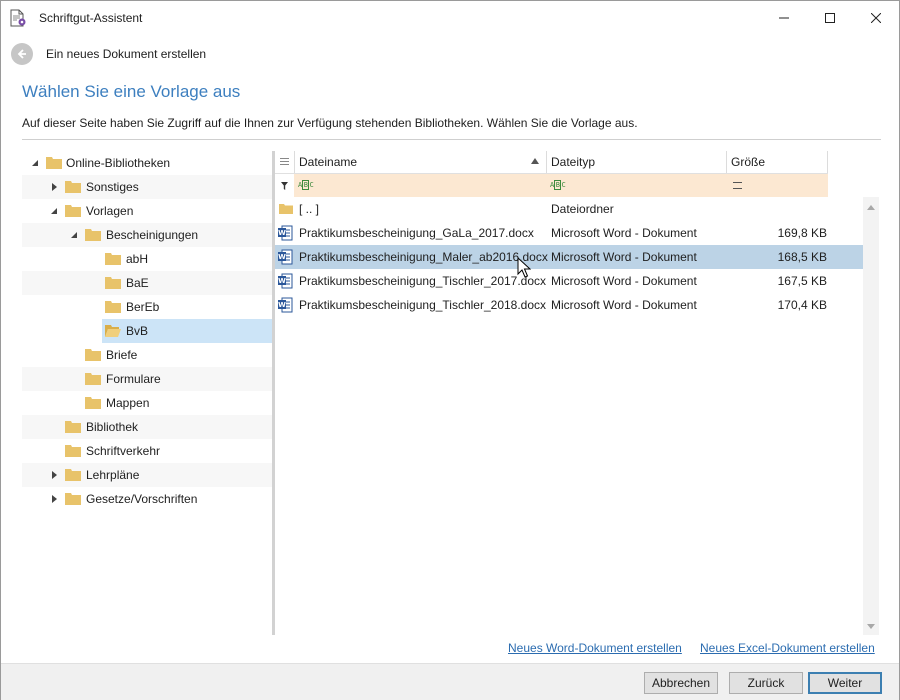 The image size is (900, 700). I want to click on minimize-icon, so click(784, 18).